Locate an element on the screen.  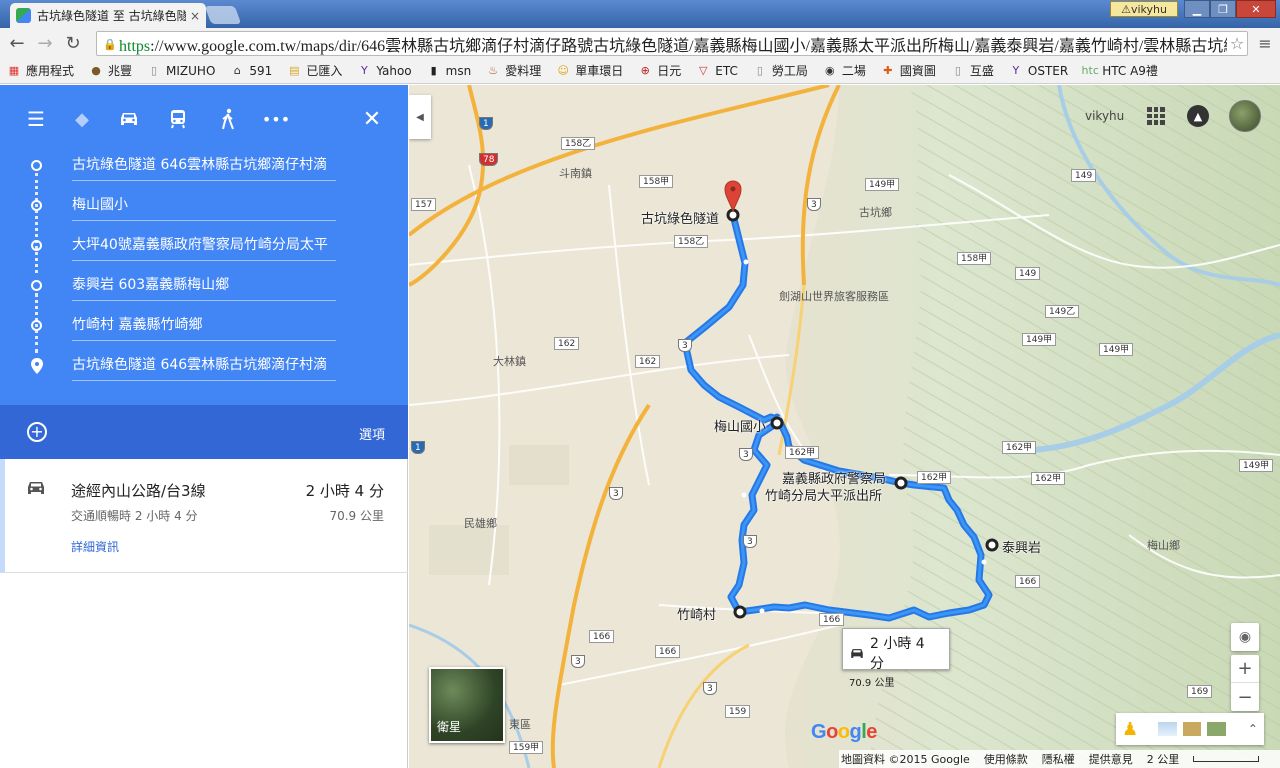
restore-icon: ❐ is located at coordinates (1223, 9).